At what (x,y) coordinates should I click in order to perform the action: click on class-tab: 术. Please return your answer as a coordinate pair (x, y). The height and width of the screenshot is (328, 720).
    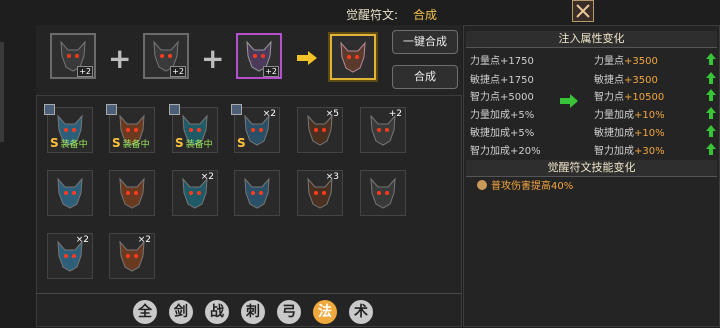
    Looking at the image, I should click on (361, 312).